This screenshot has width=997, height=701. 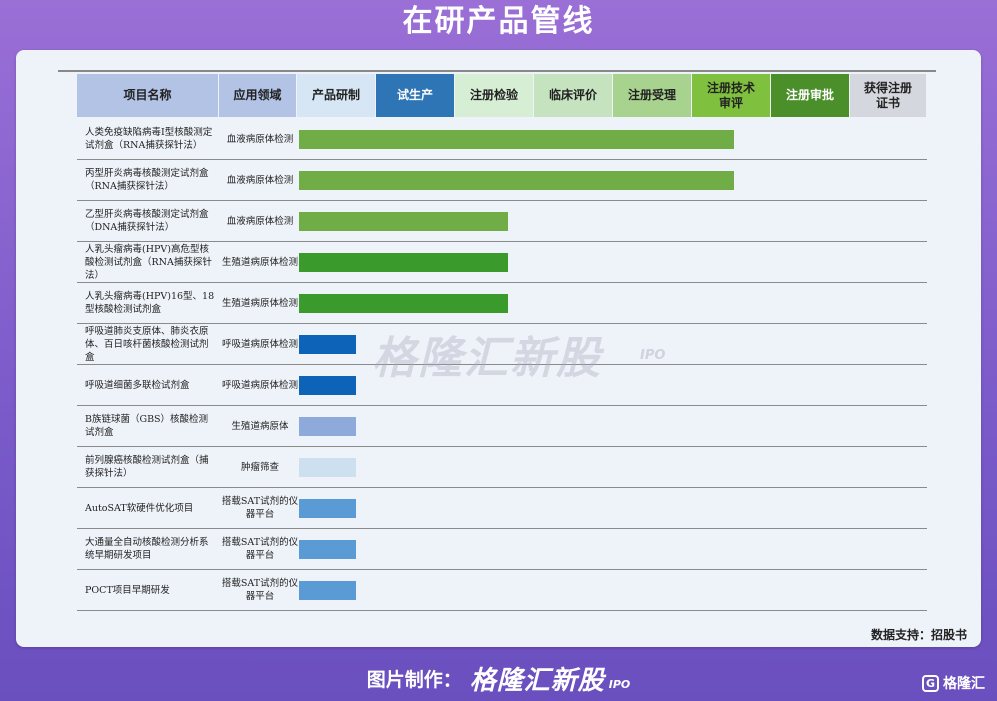 I want to click on project-name: AutoSAT软硬件优化项目, so click(x=139, y=508).